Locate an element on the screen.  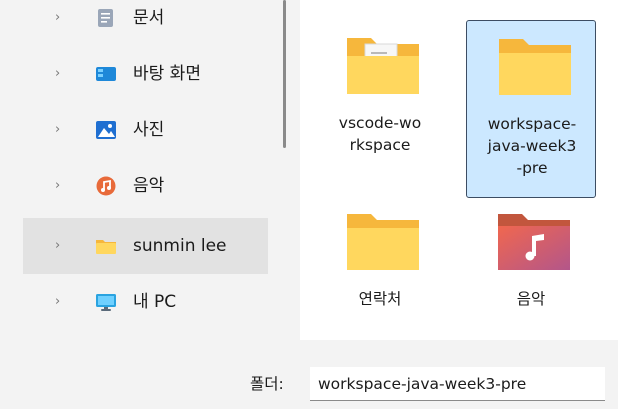
sidebar-item-label: 바탕 화면 is located at coordinates (167, 74).